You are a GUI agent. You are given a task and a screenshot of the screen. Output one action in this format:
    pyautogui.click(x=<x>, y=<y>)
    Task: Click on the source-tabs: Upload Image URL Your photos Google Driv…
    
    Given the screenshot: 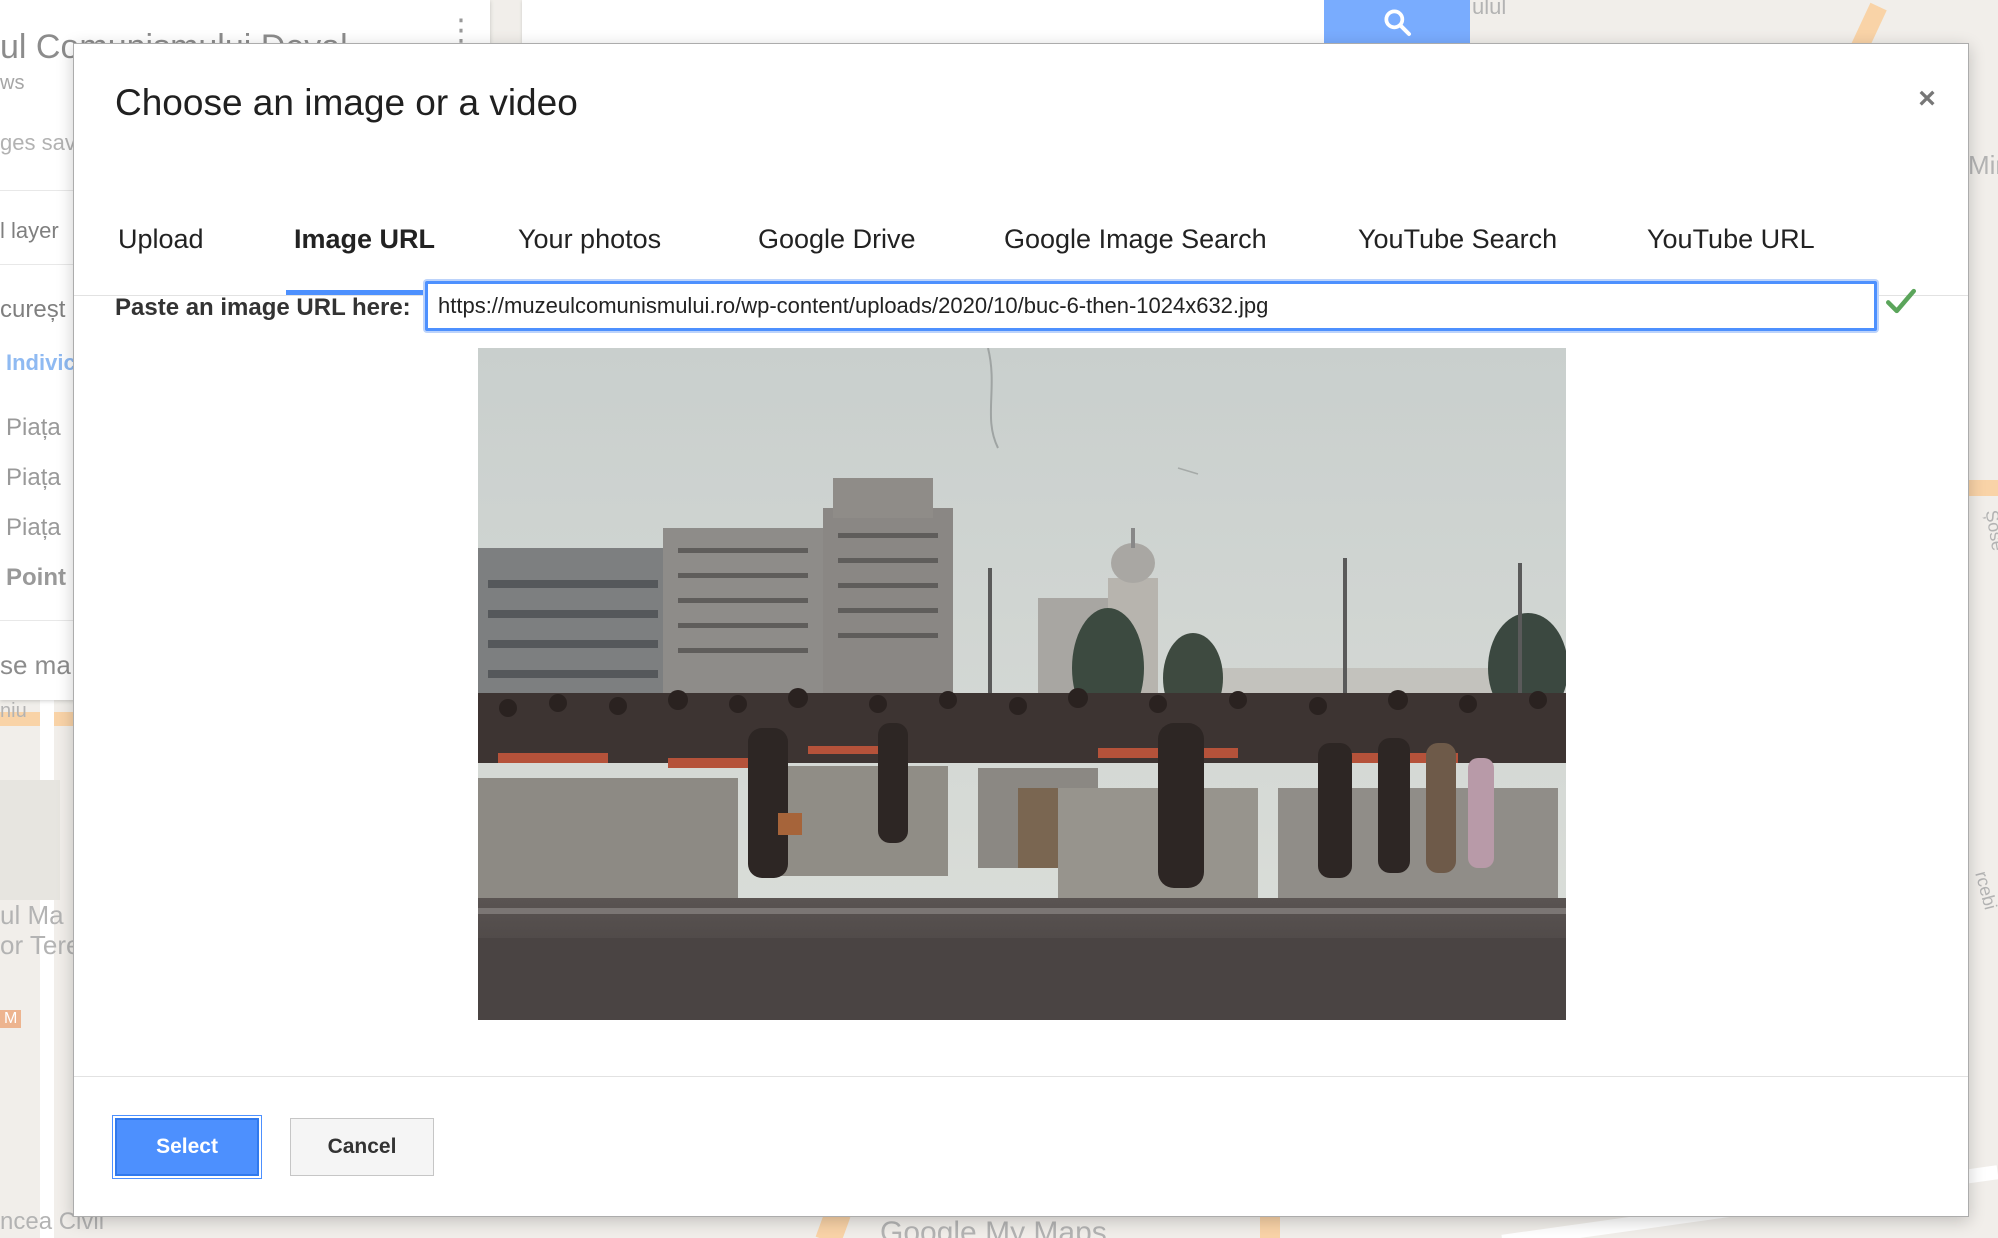 What is the action you would take?
    pyautogui.click(x=1021, y=240)
    